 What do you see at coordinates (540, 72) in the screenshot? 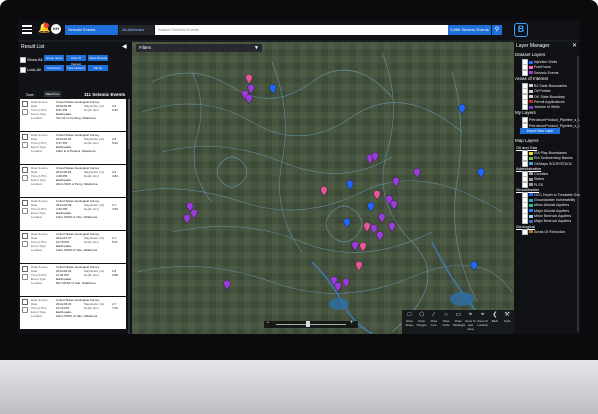
I see `dataset-layer-toggle: Seismic Events` at bounding box center [540, 72].